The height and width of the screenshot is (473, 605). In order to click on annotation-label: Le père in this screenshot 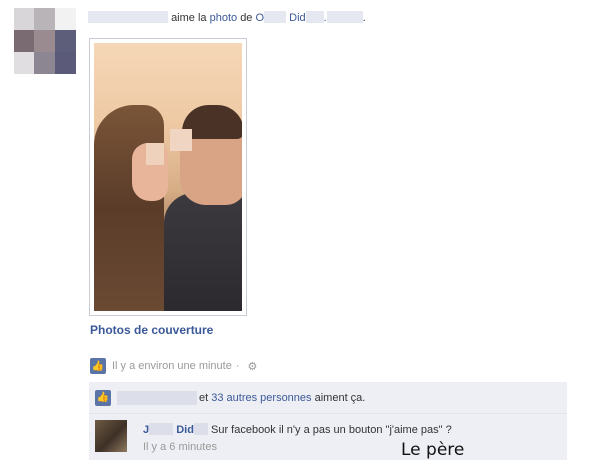, I will do `click(433, 450)`.